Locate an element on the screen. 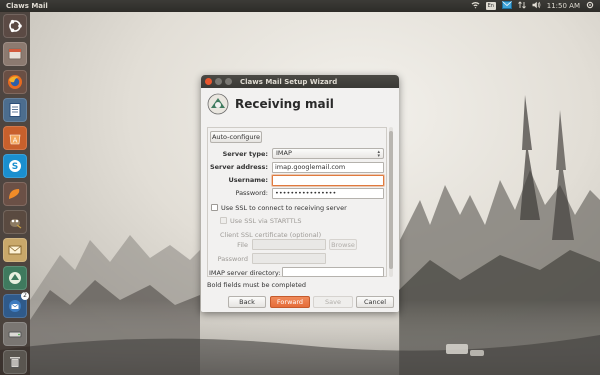 Image resolution: width=600 pixels, height=375 pixels. files-icon is located at coordinates (15, 54).